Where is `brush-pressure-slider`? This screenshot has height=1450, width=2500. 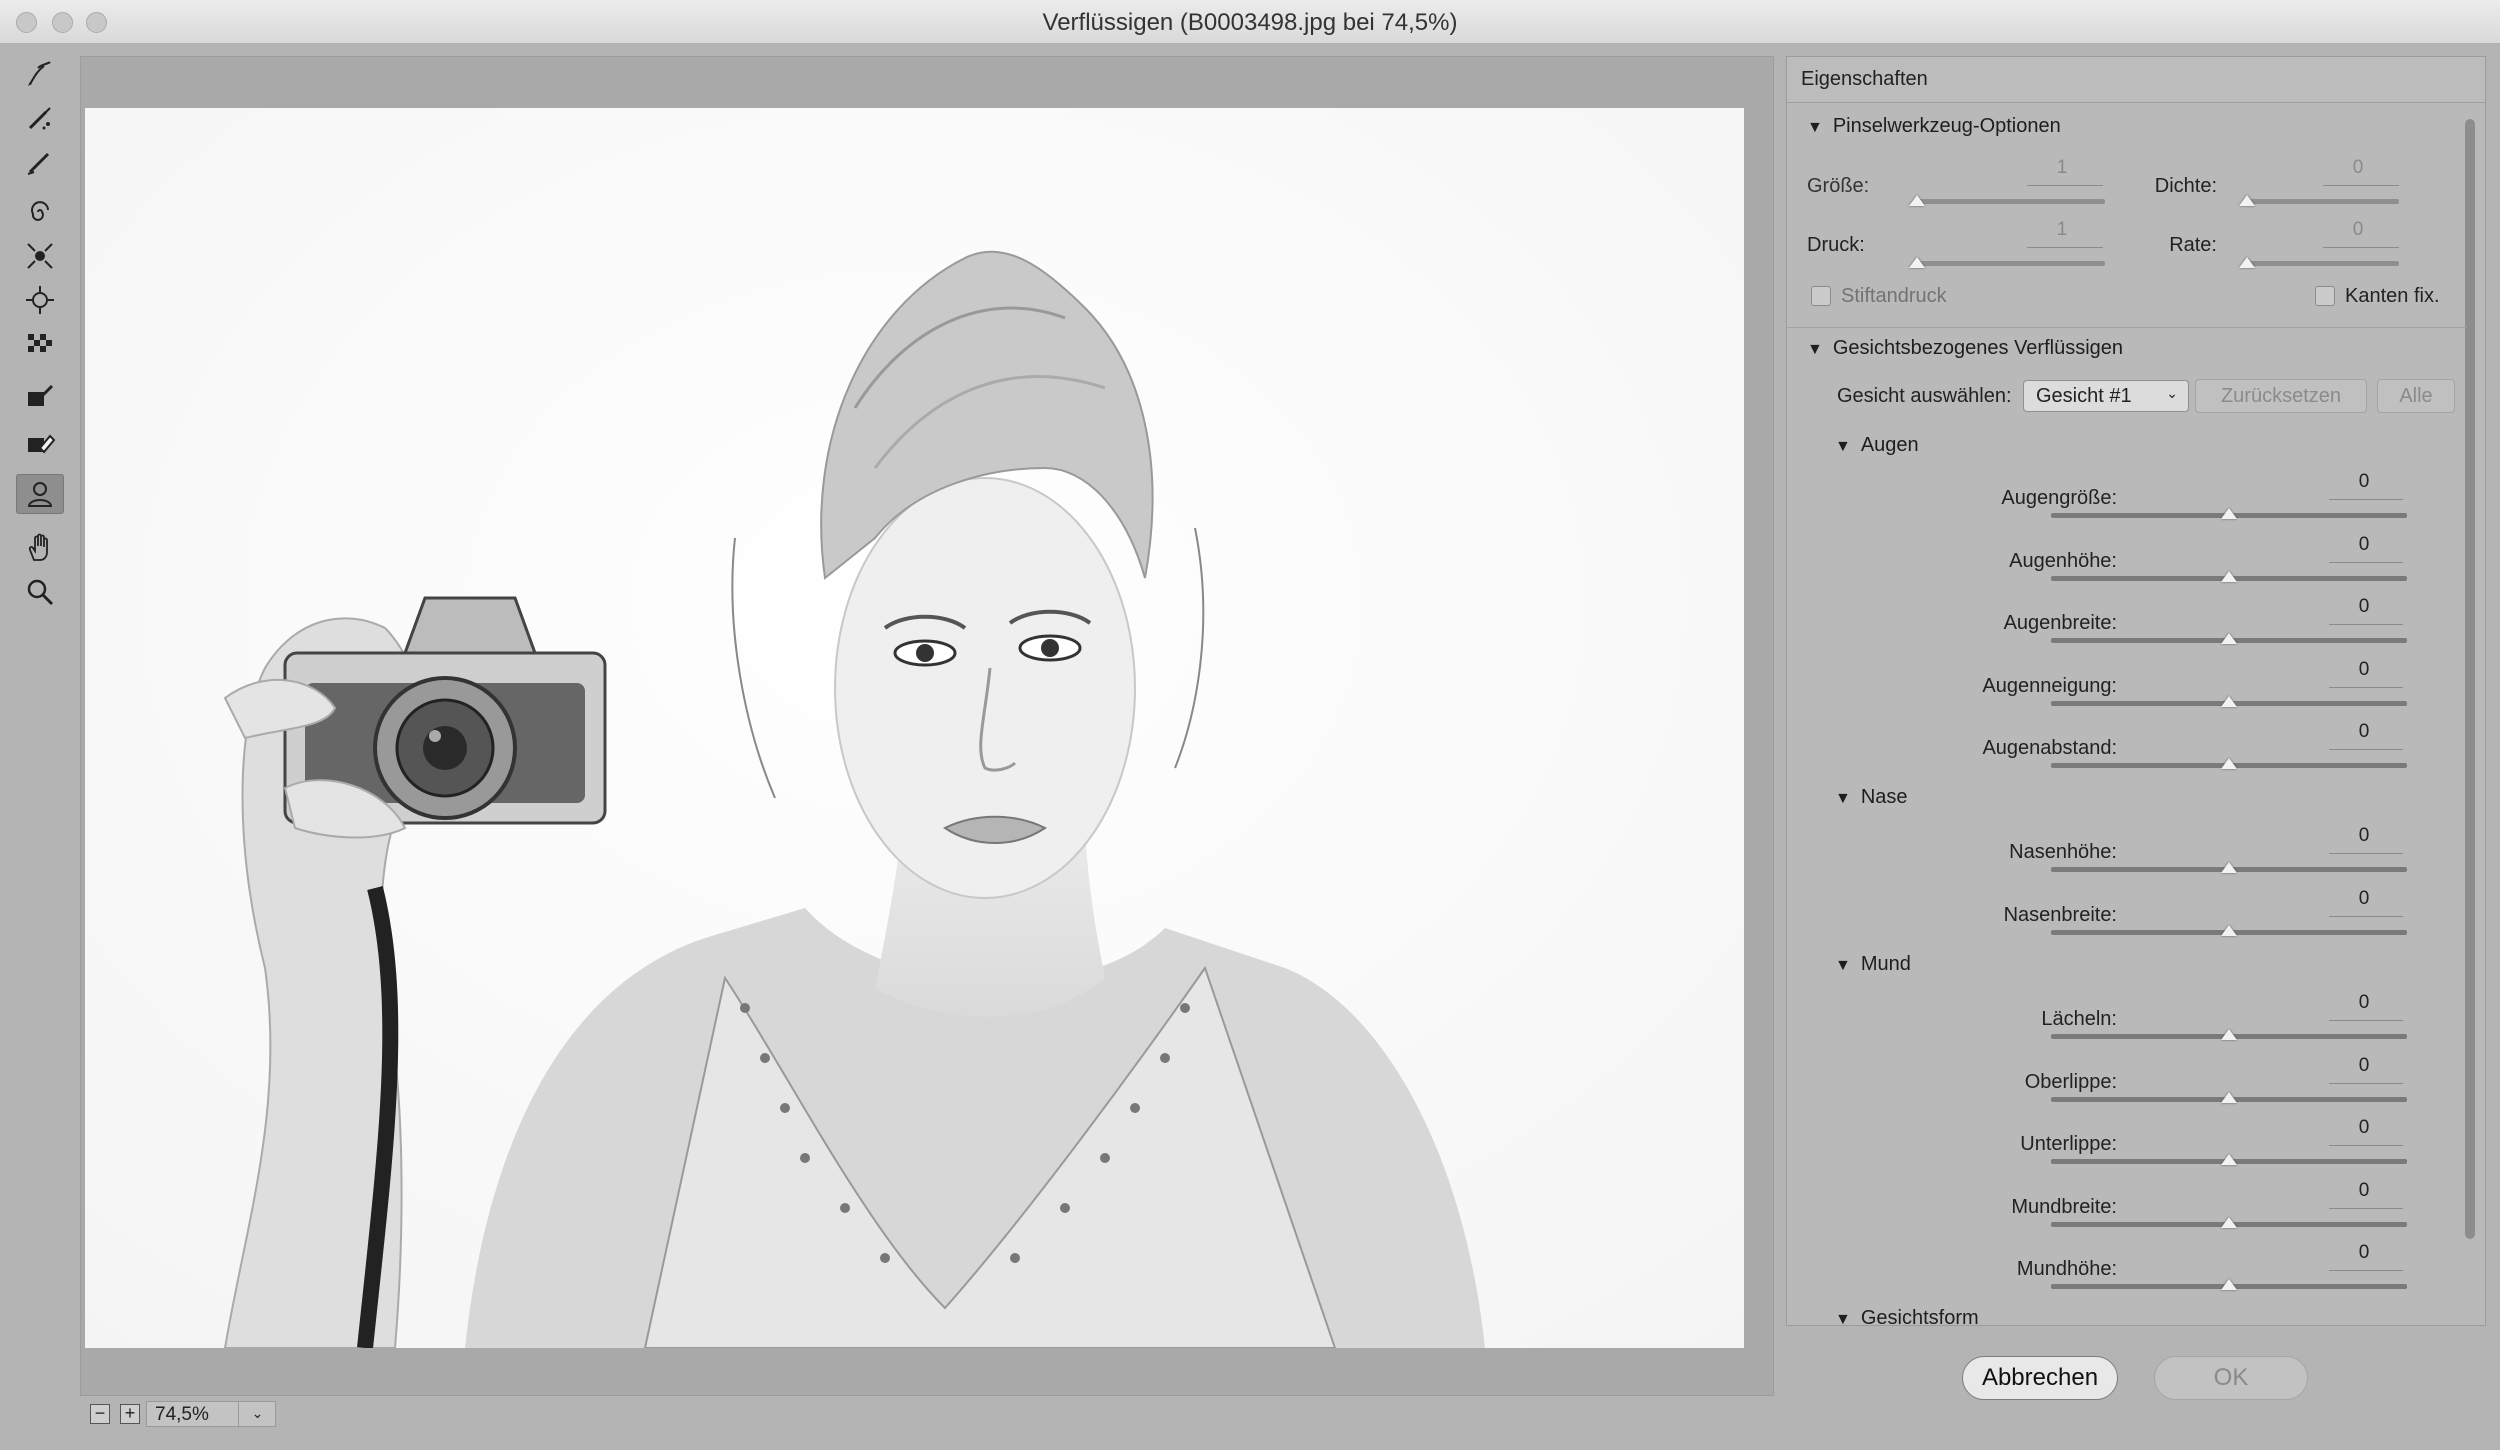 brush-pressure-slider is located at coordinates (2010, 263).